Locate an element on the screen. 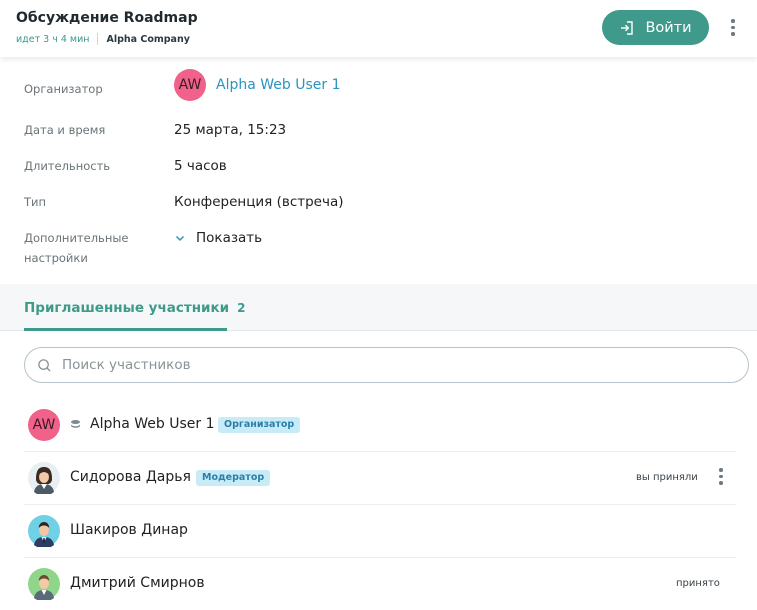 Image resolution: width=757 pixels, height=610 pixels. show-settings-link: Показать is located at coordinates (218, 238).